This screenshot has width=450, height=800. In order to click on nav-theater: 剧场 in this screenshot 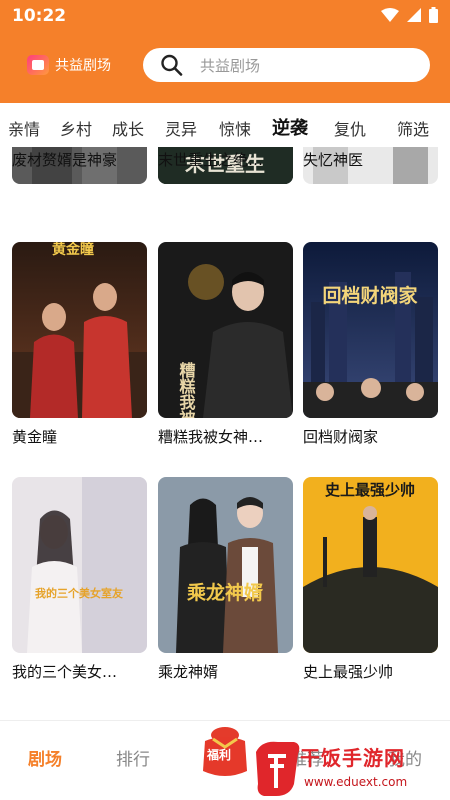, I will do `click(45, 757)`.